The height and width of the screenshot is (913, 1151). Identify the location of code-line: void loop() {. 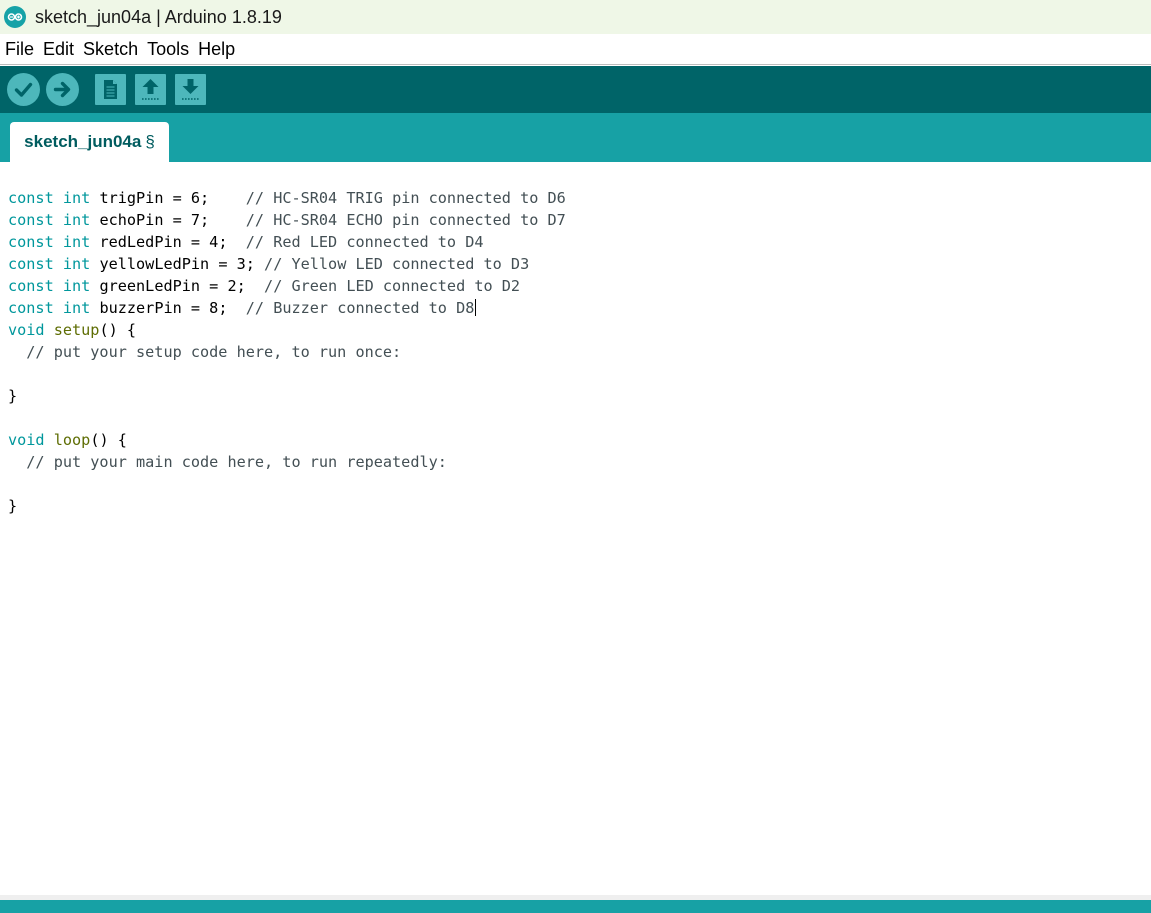
(287, 440).